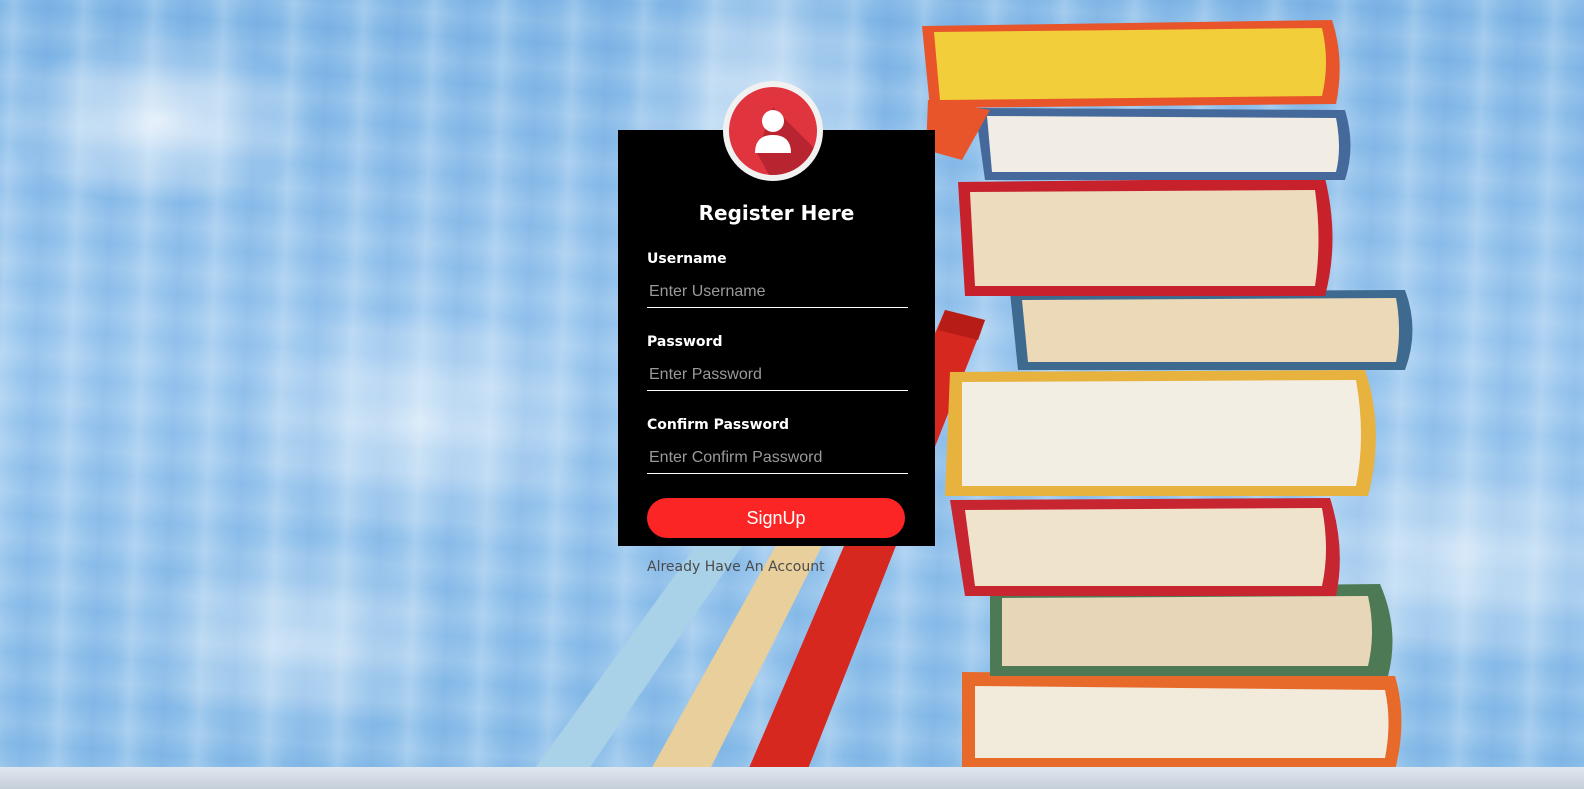 The image size is (1584, 789). Describe the element at coordinates (792, 778) in the screenshot. I see `shelf` at that location.